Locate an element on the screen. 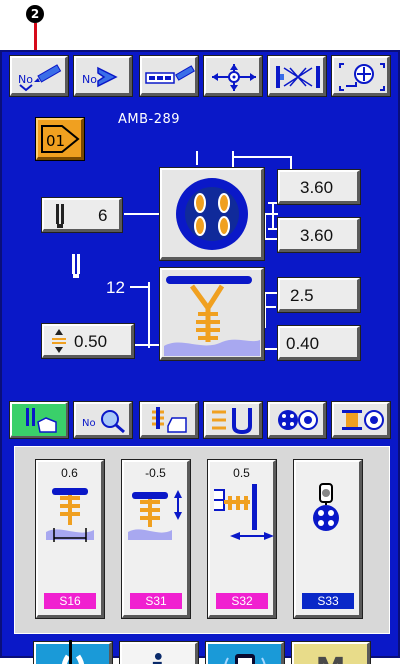 The width and height of the screenshot is (400, 664). sub-button-s32: 0.5 S32 is located at coordinates (242, 539).